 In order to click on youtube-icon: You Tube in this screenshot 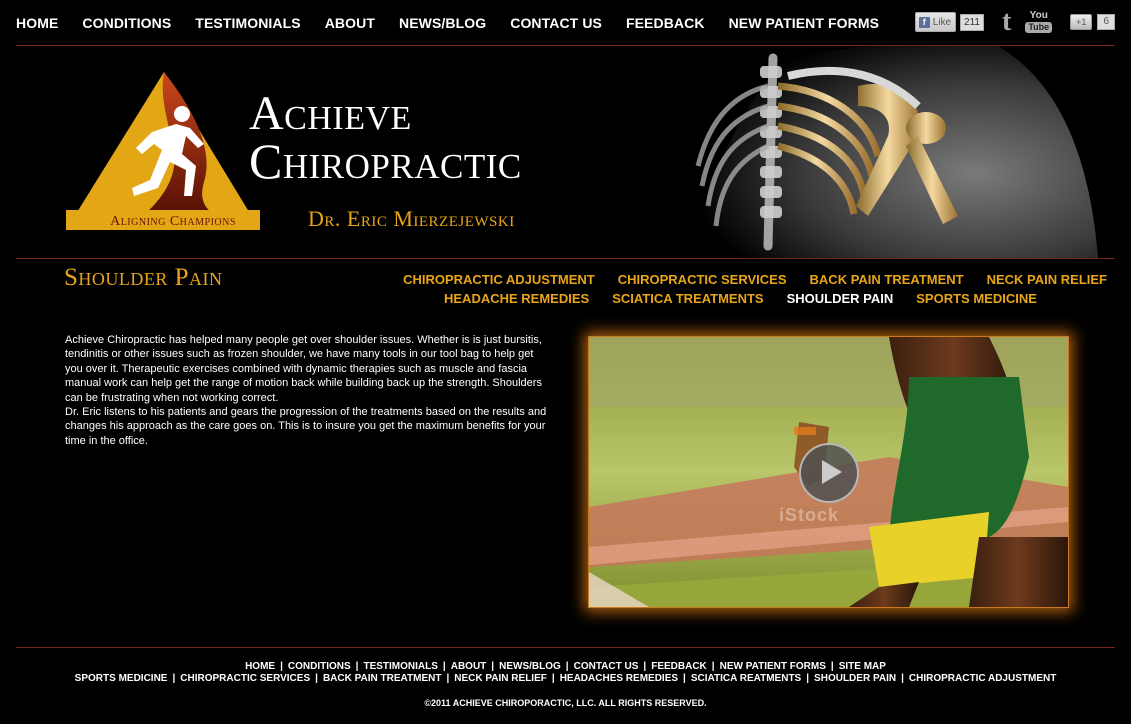, I will do `click(1039, 21)`.